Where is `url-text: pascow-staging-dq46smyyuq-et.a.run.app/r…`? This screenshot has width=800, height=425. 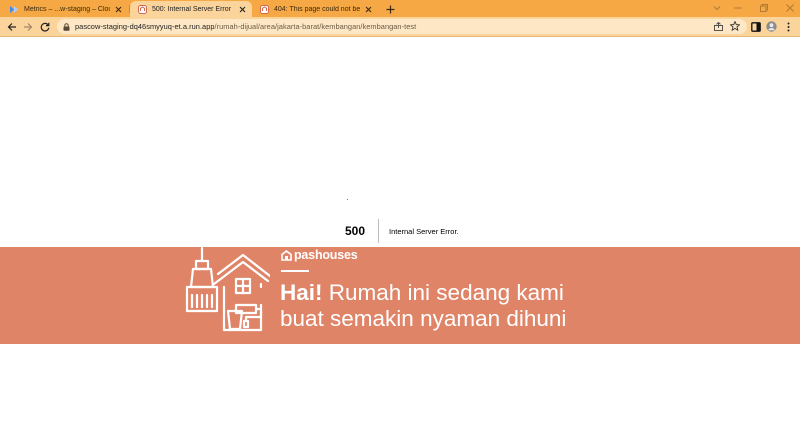 url-text: pascow-staging-dq46smyyuq-et.a.run.app/r… is located at coordinates (245, 26).